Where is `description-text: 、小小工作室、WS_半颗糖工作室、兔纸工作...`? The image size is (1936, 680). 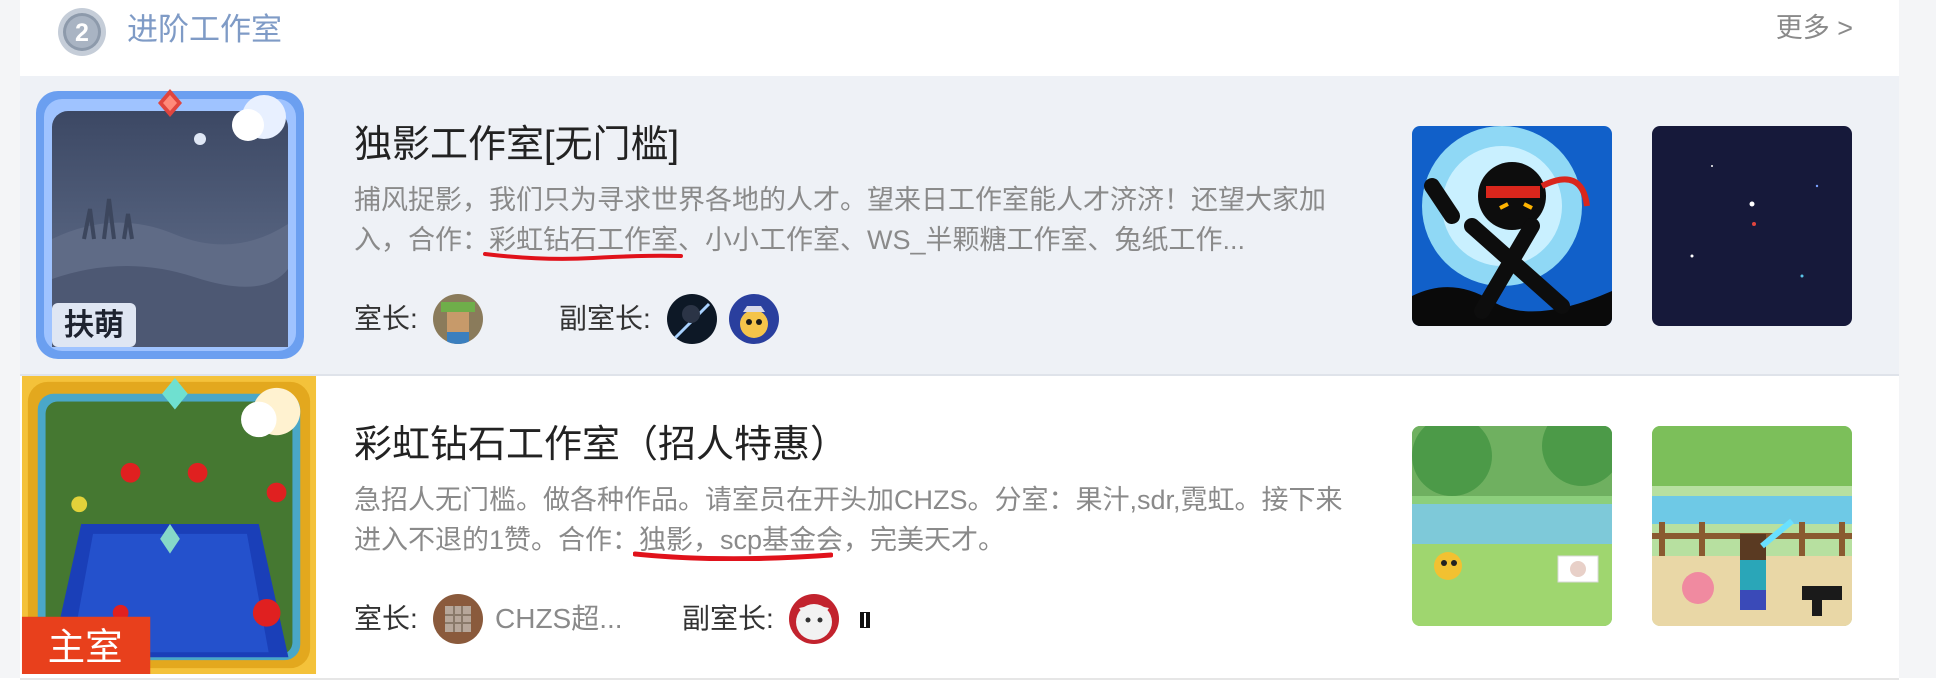
description-text: 、小小工作室、WS_半颗糖工作室、兔纸工作... is located at coordinates (962, 240).